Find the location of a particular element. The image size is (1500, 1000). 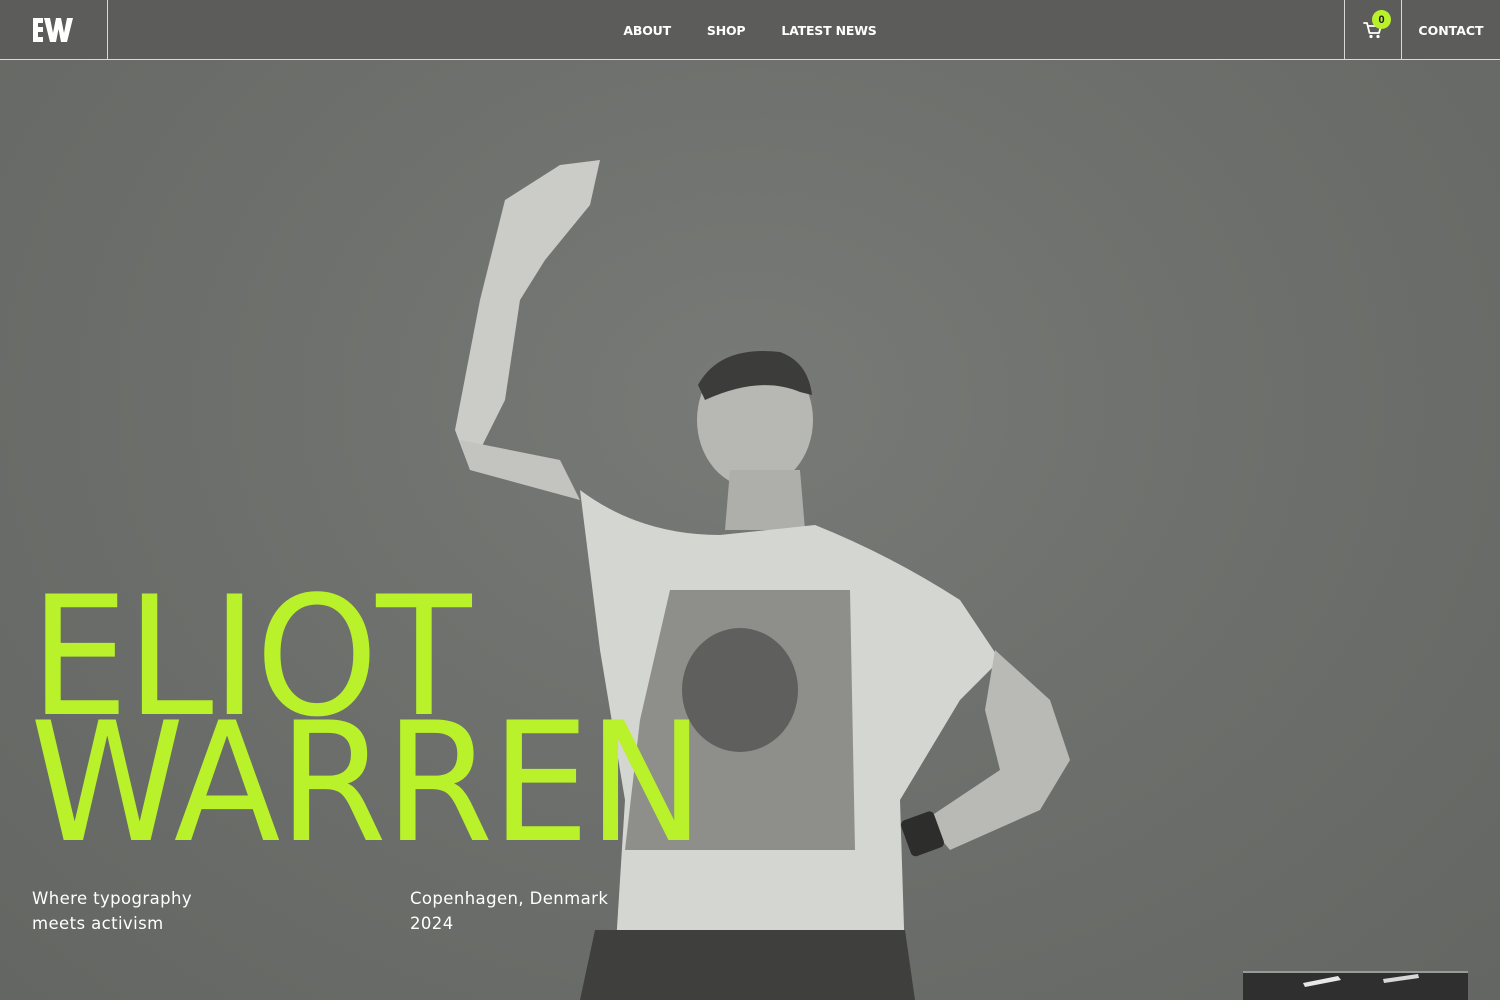

contact-cell: CONTACT is located at coordinates (1451, 30).